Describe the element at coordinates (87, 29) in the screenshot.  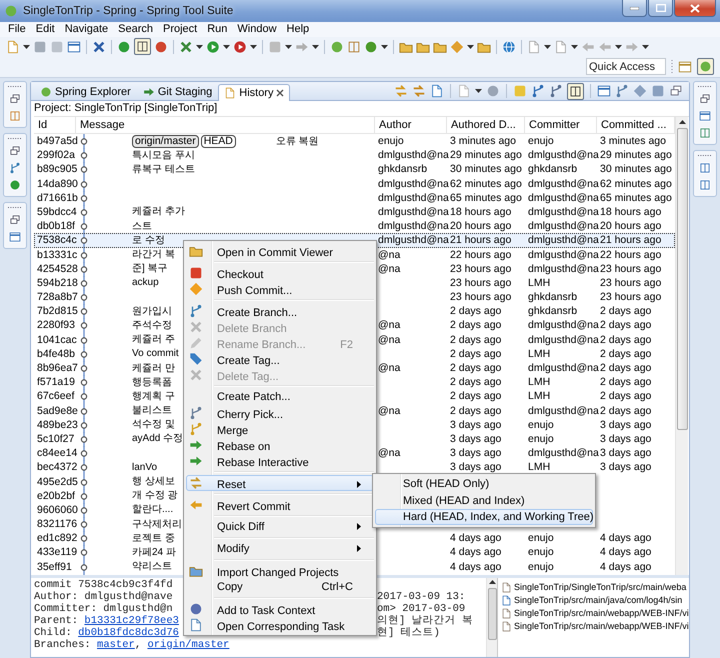
I see `menu-item: Navigate` at that location.